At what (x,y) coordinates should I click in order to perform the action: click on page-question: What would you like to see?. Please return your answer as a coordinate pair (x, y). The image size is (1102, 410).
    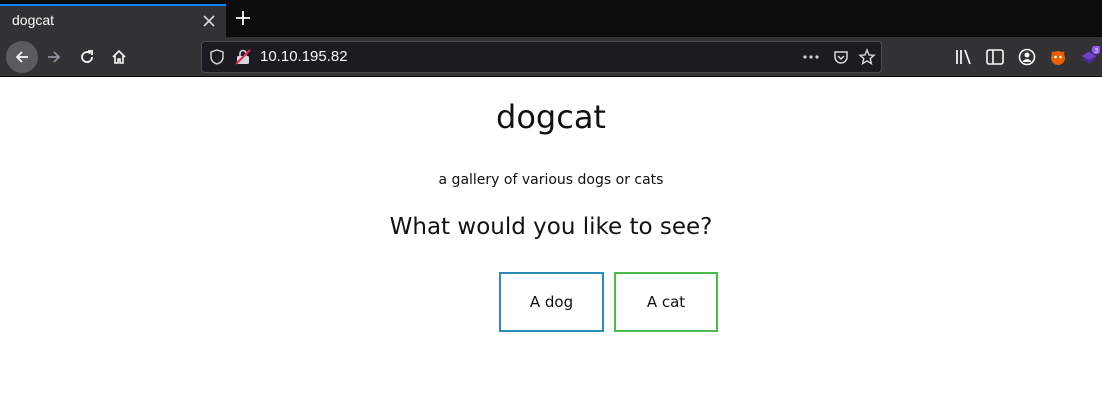
    Looking at the image, I should click on (551, 227).